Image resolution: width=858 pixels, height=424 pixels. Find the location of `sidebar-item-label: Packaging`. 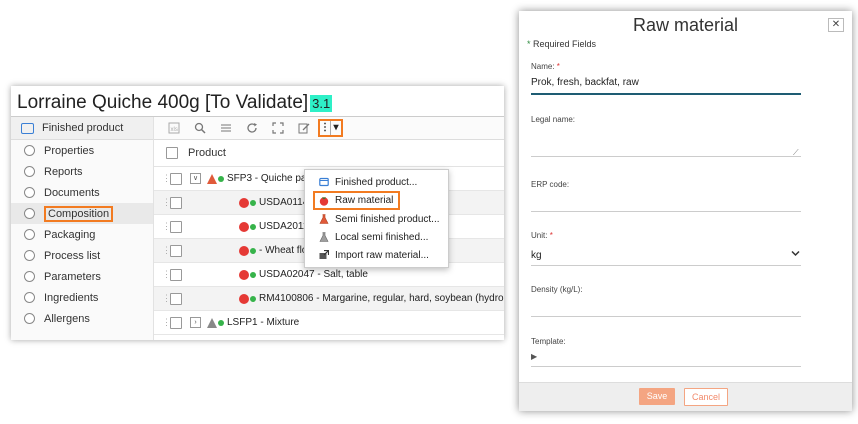

sidebar-item-label: Packaging is located at coordinates (70, 234).